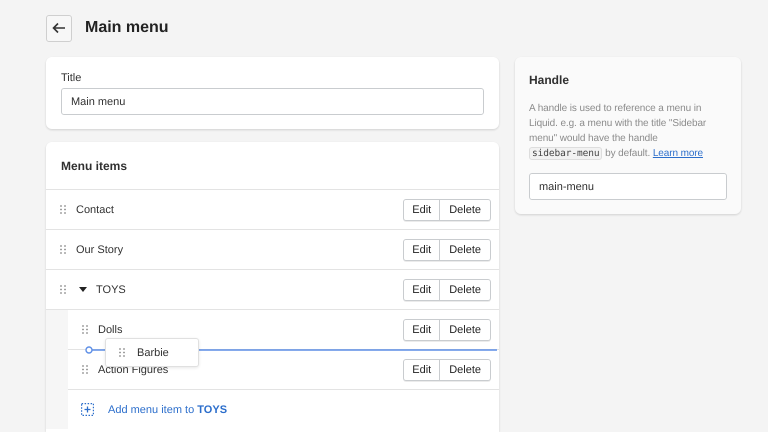 This screenshot has height=432, width=768. What do you see at coordinates (618, 131) in the screenshot?
I see `handle-description: A handle is used to reference a menu in Liquid. e.g. a menu with the title "Sidebar menu" would have the handle sidebar-menu by default. Learn more` at bounding box center [618, 131].